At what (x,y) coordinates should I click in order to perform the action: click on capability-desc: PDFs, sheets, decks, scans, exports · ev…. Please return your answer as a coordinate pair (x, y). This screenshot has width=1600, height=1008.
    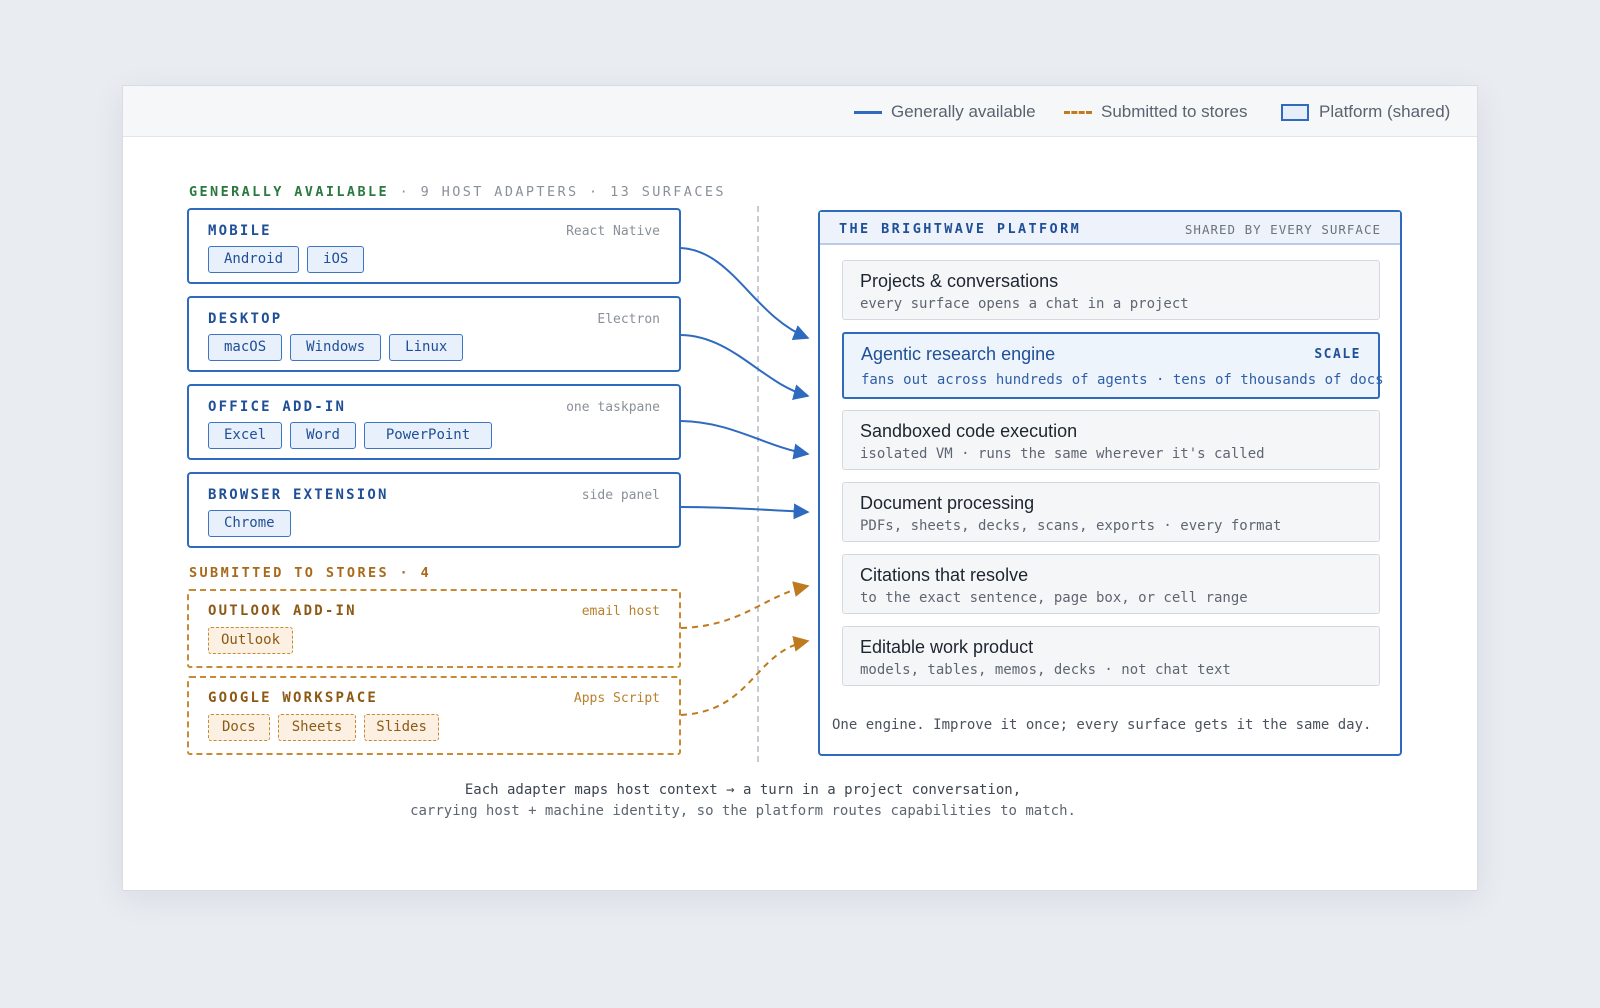
    Looking at the image, I should click on (1071, 526).